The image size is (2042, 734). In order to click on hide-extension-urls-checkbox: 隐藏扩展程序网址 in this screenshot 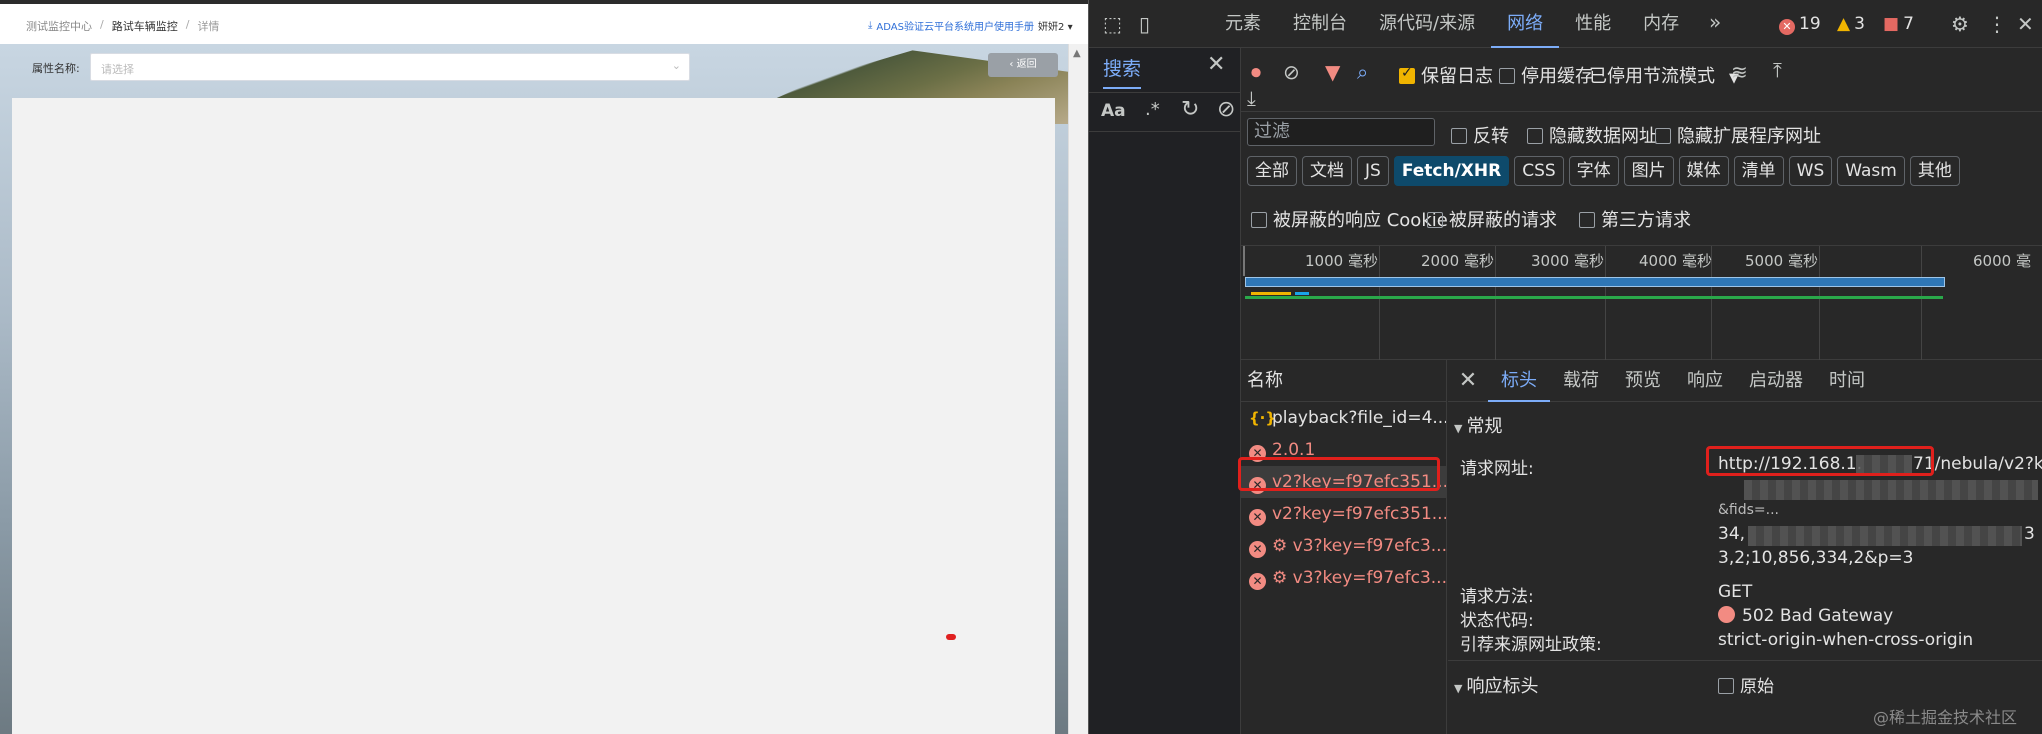, I will do `click(1738, 135)`.